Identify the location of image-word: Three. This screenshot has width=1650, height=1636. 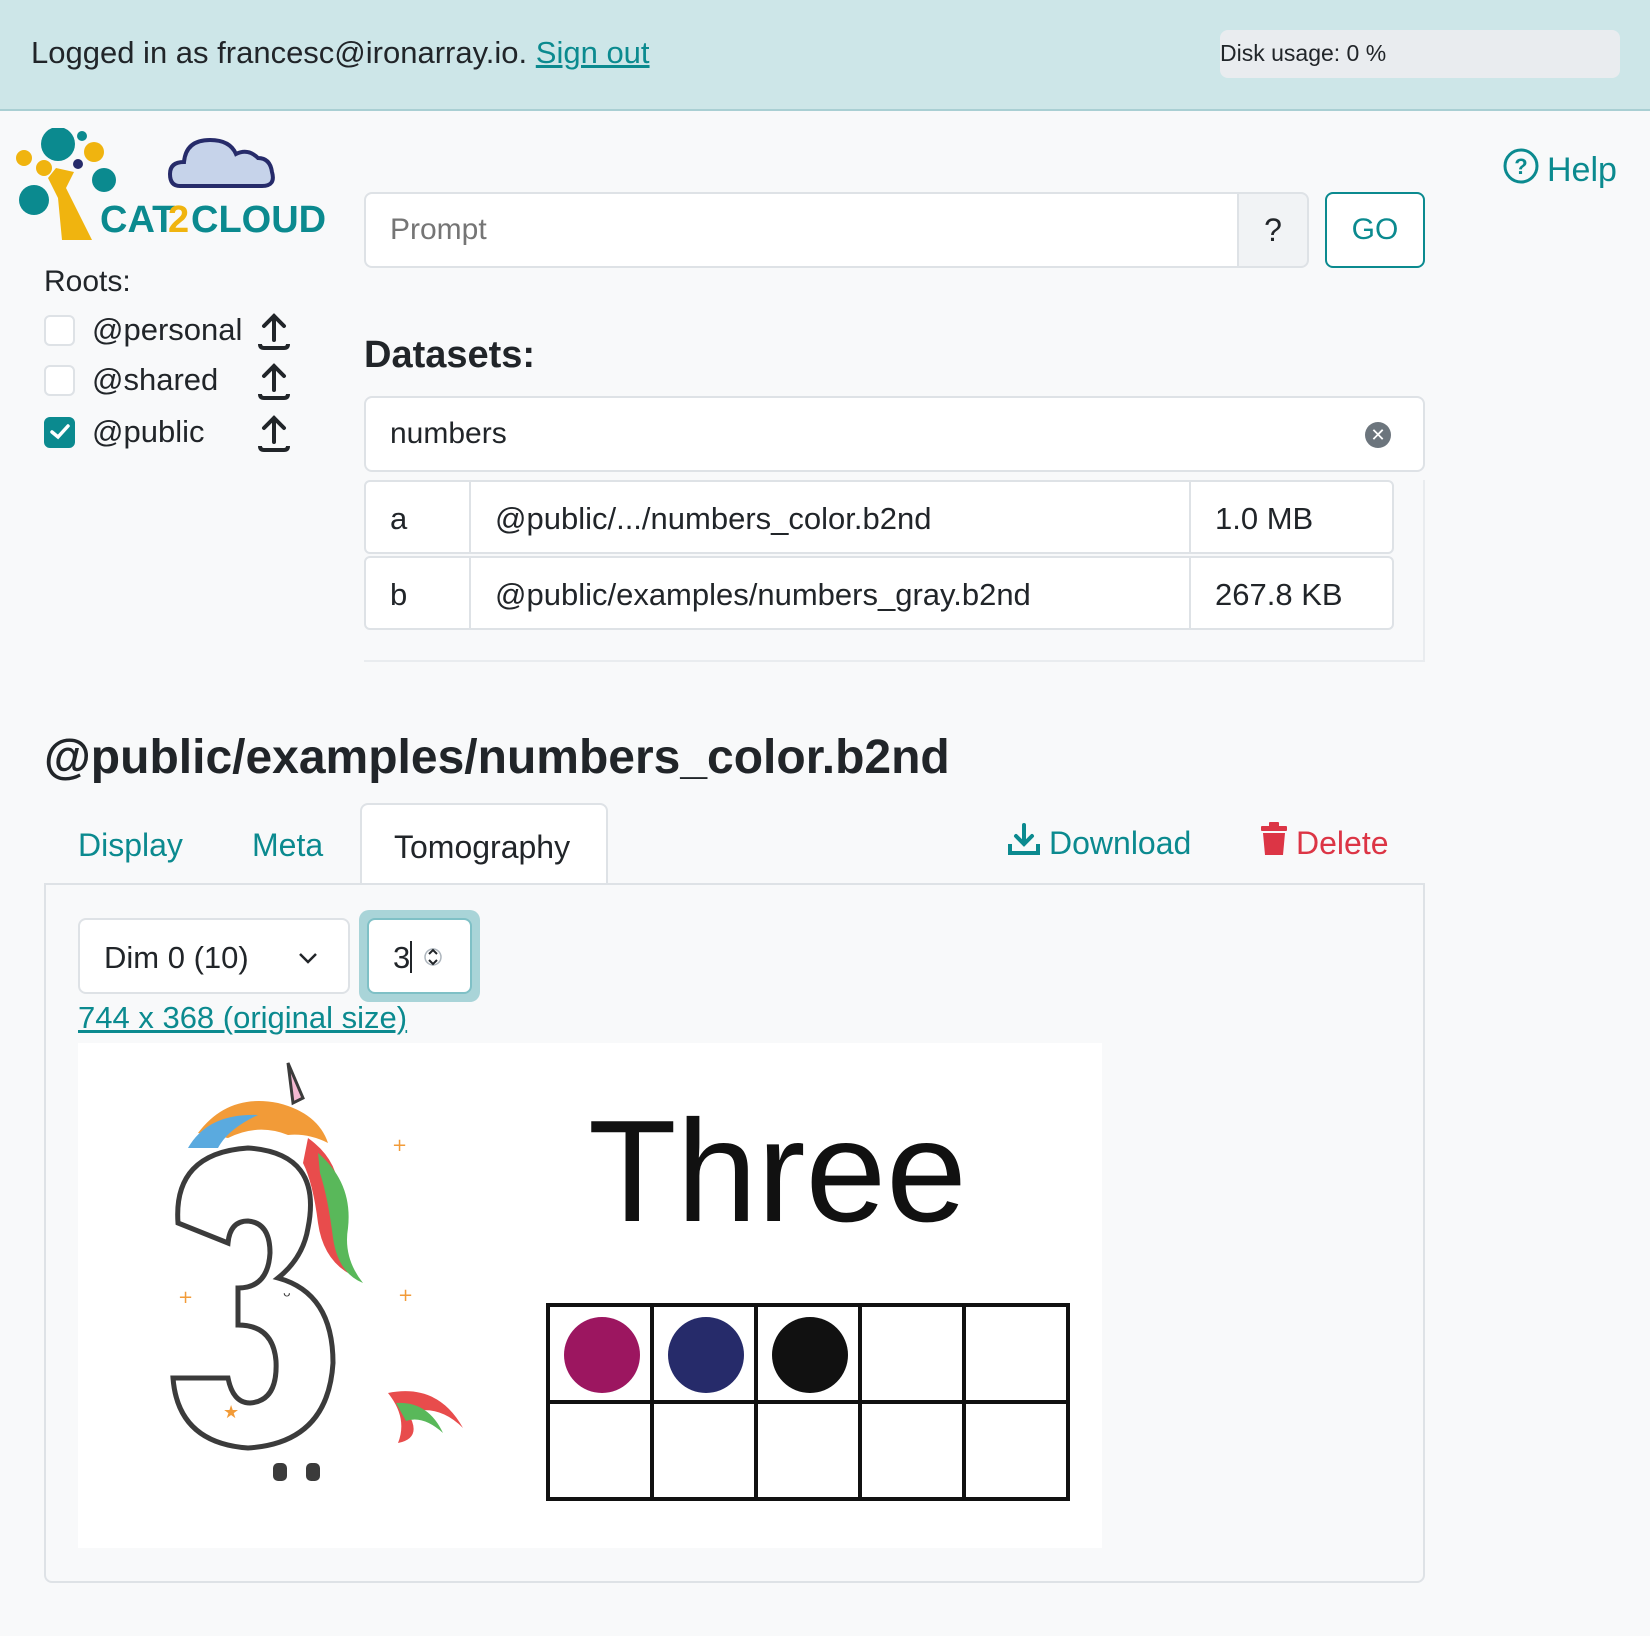
(777, 1171).